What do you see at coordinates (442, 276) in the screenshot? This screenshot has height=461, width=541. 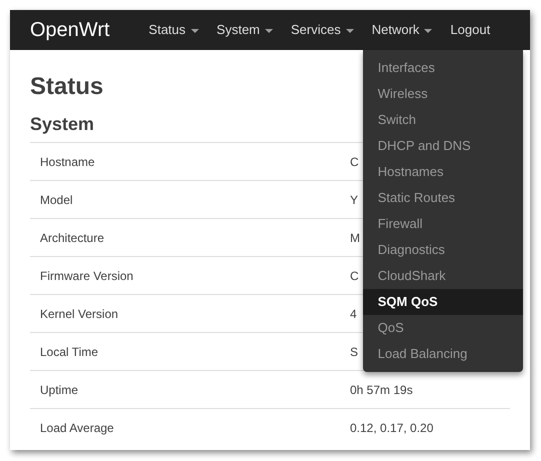 I see `dropdown-item: CloudShark` at bounding box center [442, 276].